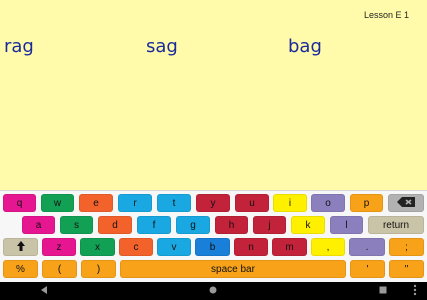 This screenshot has width=427, height=300. Describe the element at coordinates (396, 225) in the screenshot. I see `return-key: return` at that location.